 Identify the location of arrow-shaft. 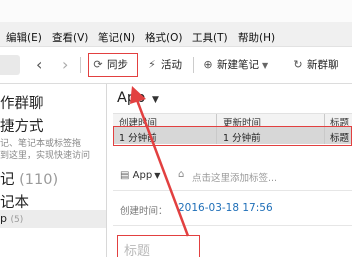
(162, 168).